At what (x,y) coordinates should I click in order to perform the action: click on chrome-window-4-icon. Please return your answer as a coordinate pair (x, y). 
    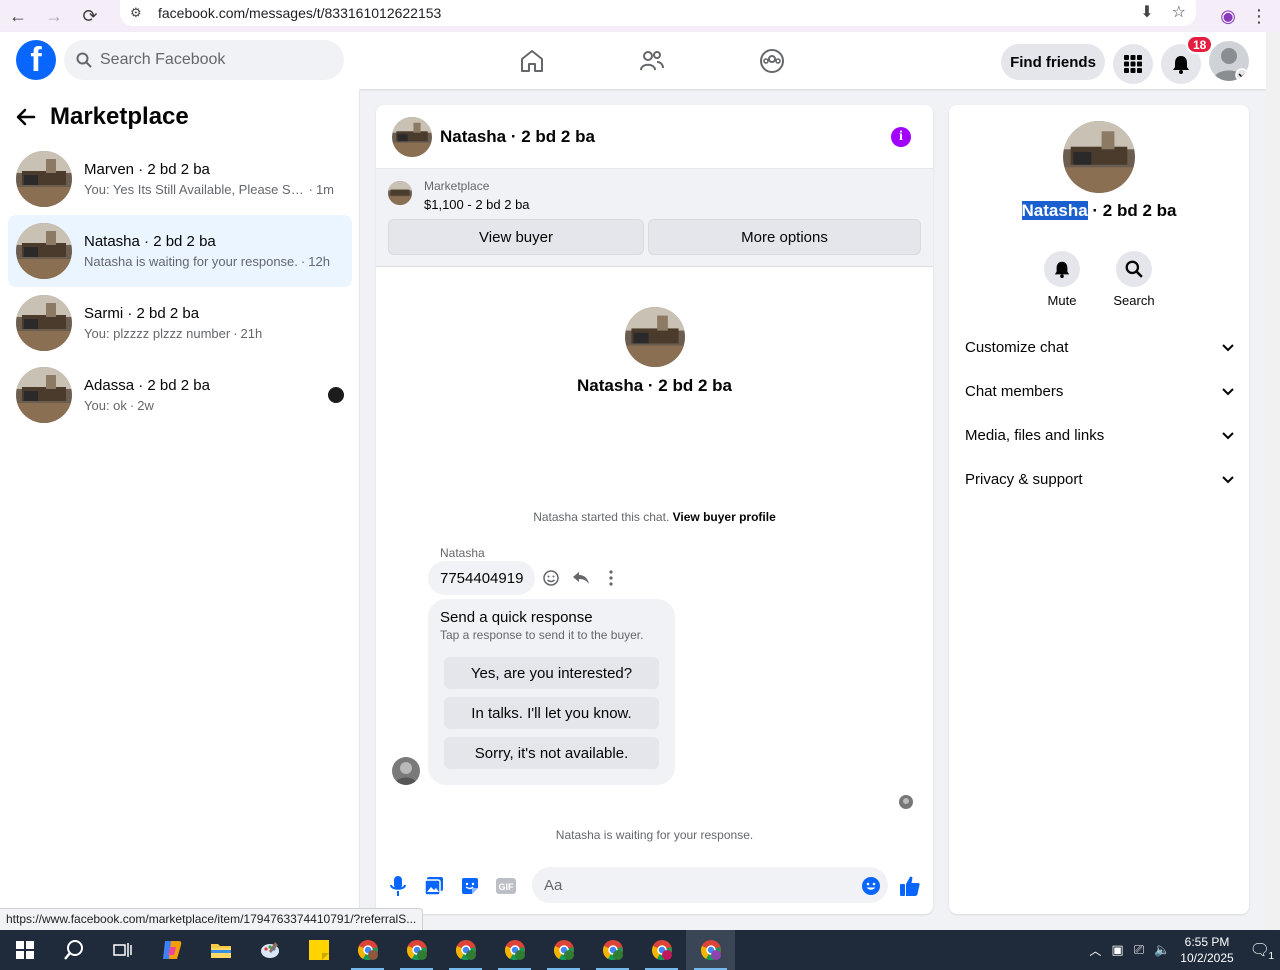
    Looking at the image, I should click on (514, 950).